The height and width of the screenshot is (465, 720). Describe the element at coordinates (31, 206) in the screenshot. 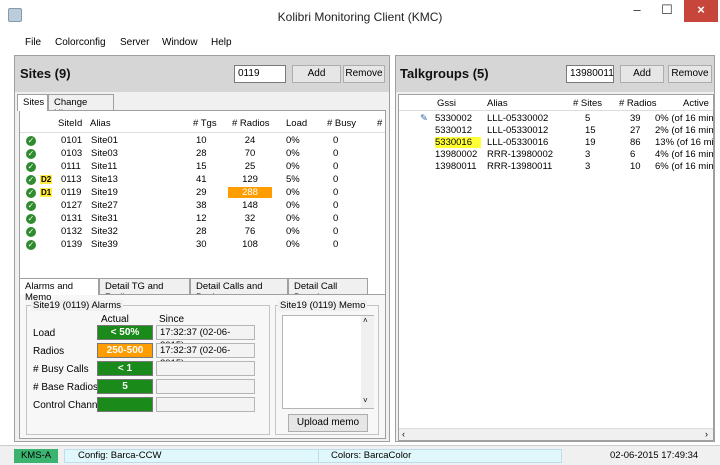

I see `ok-check-icon: ✓` at that location.